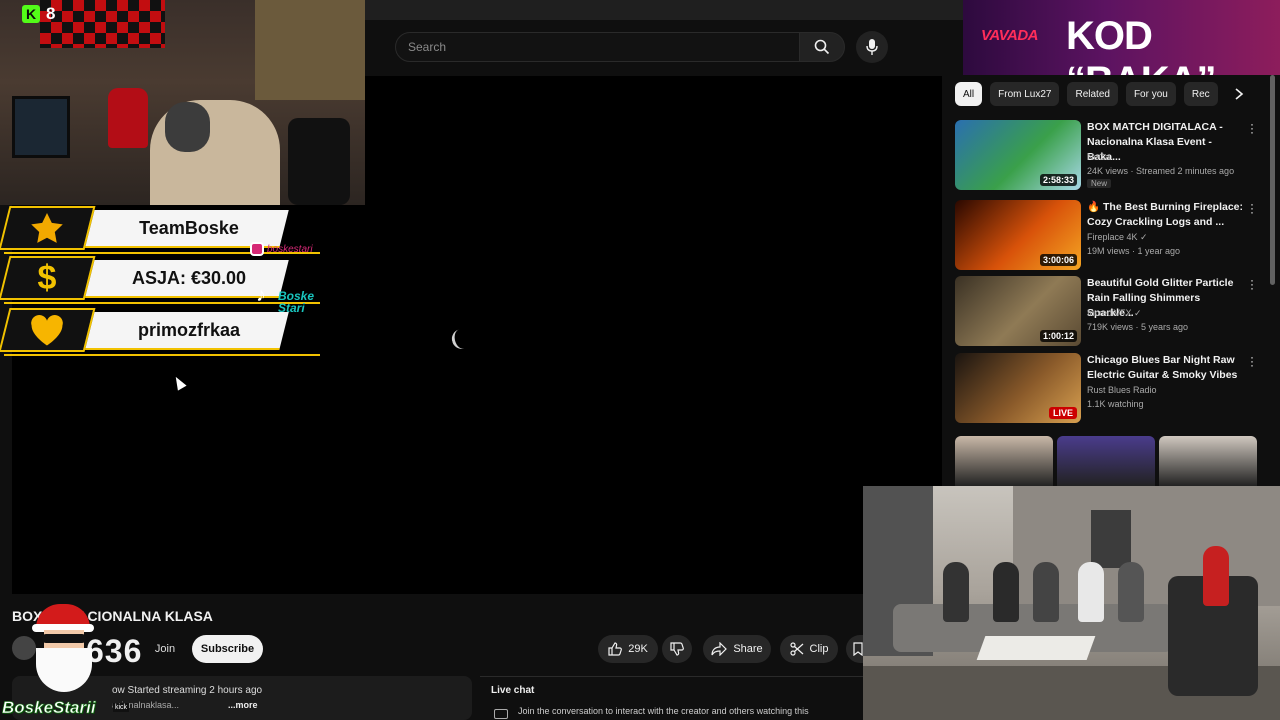 The height and width of the screenshot is (720, 1280). What do you see at coordinates (1036, 648) in the screenshot?
I see `room-coffee-table` at bounding box center [1036, 648].